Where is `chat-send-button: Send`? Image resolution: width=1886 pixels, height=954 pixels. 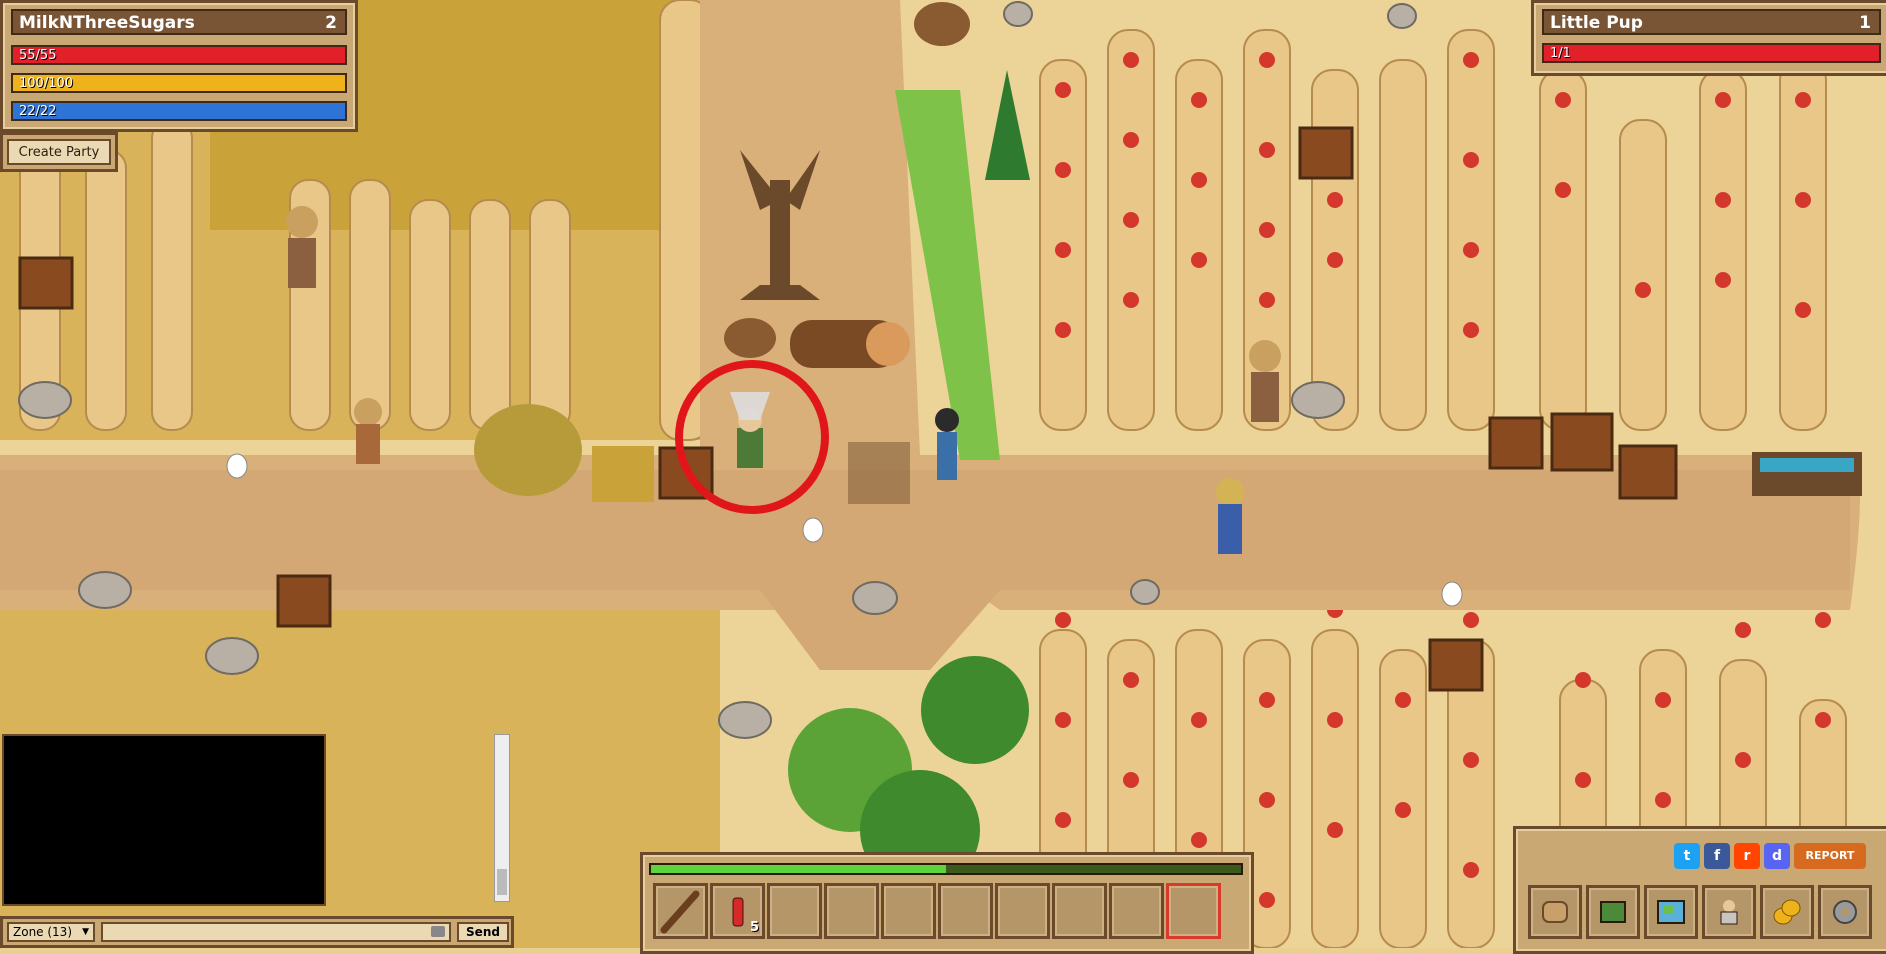
chat-send-button: Send is located at coordinates (483, 932).